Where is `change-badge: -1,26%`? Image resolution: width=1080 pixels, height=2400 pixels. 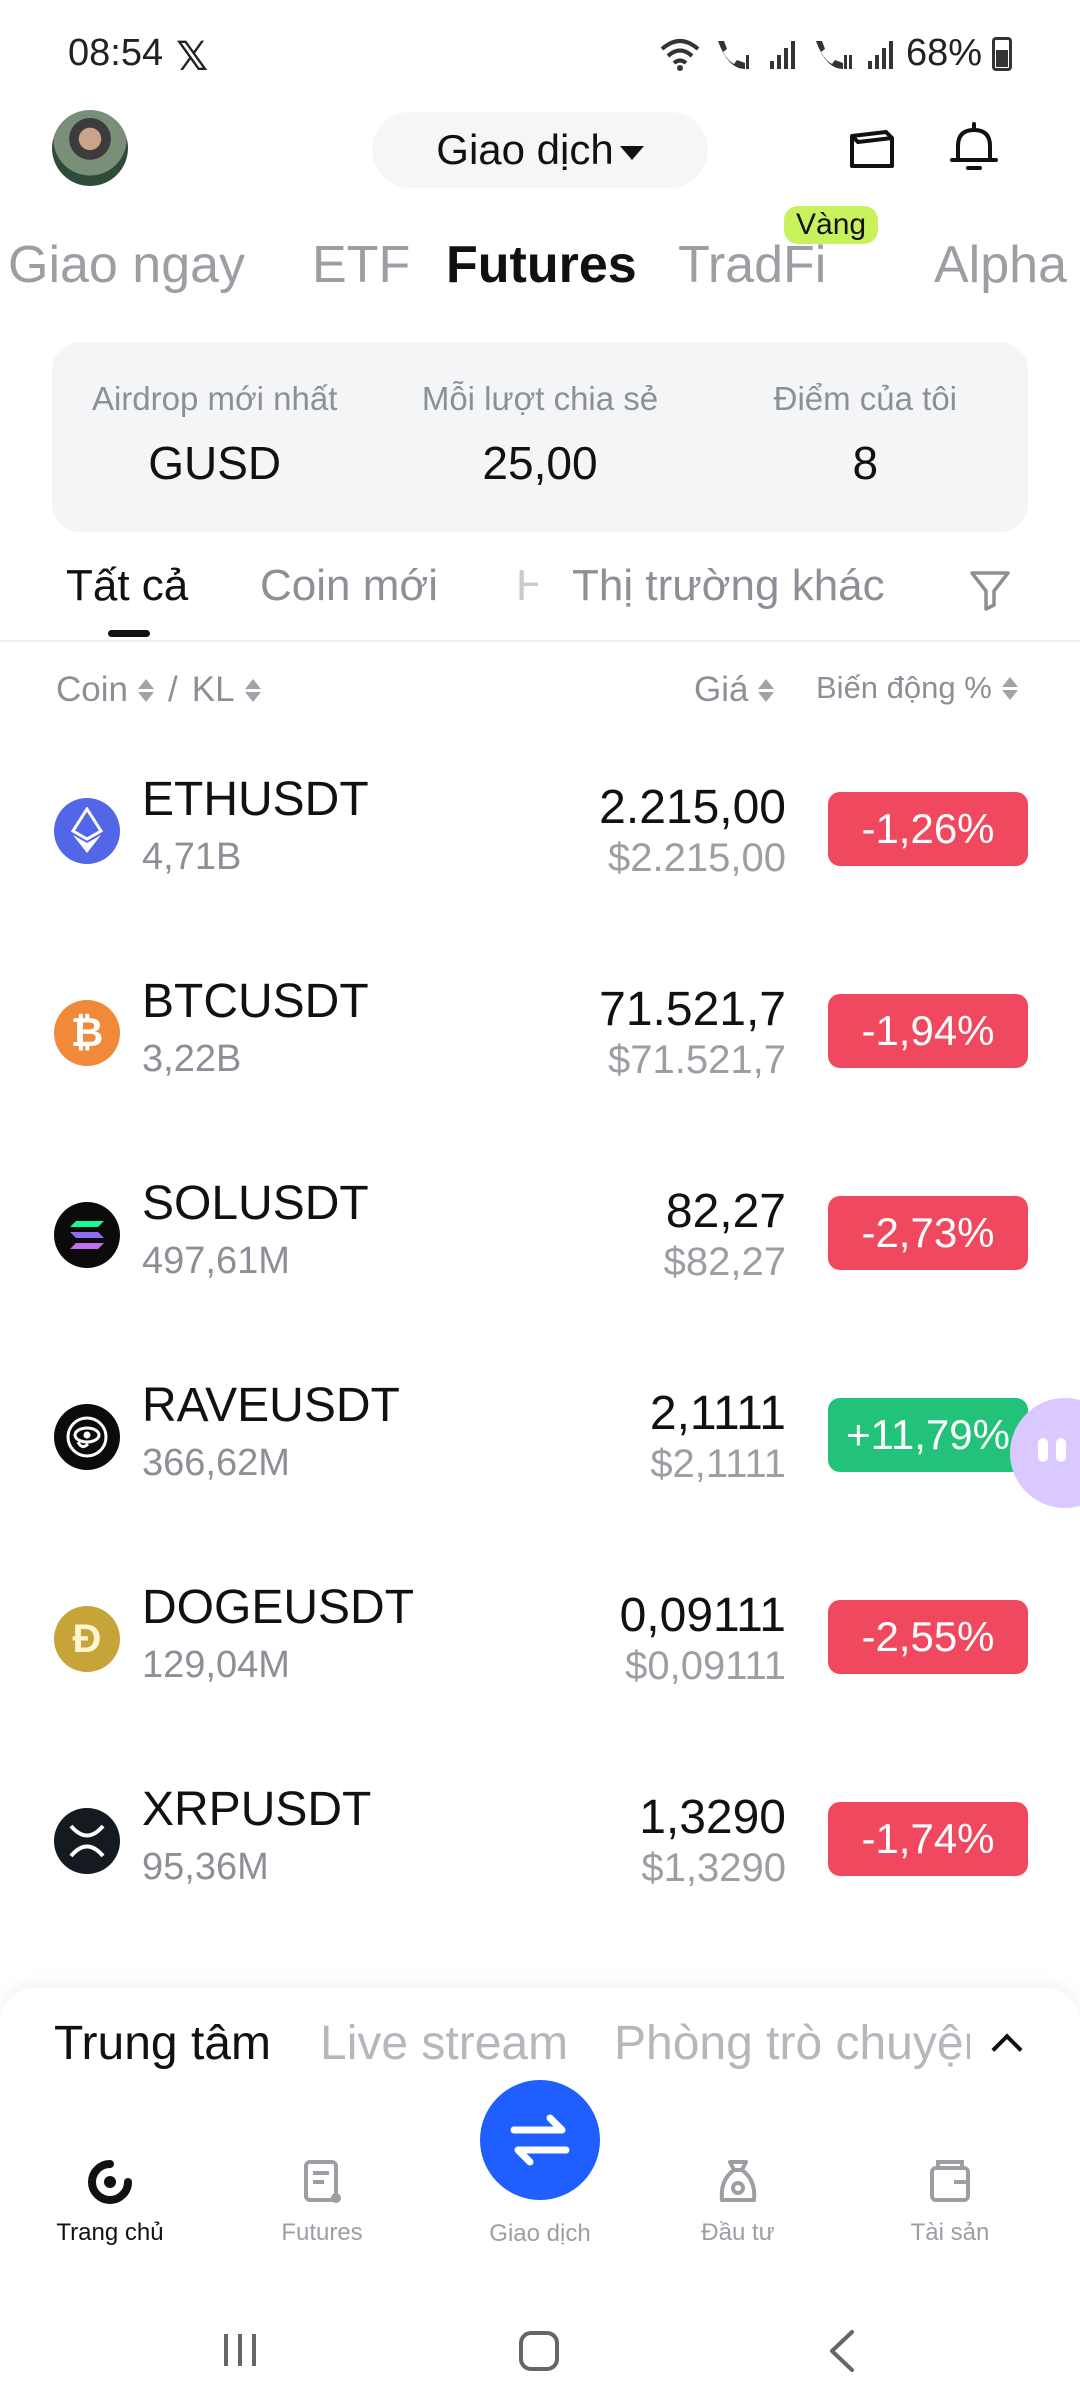 change-badge: -1,26% is located at coordinates (928, 829).